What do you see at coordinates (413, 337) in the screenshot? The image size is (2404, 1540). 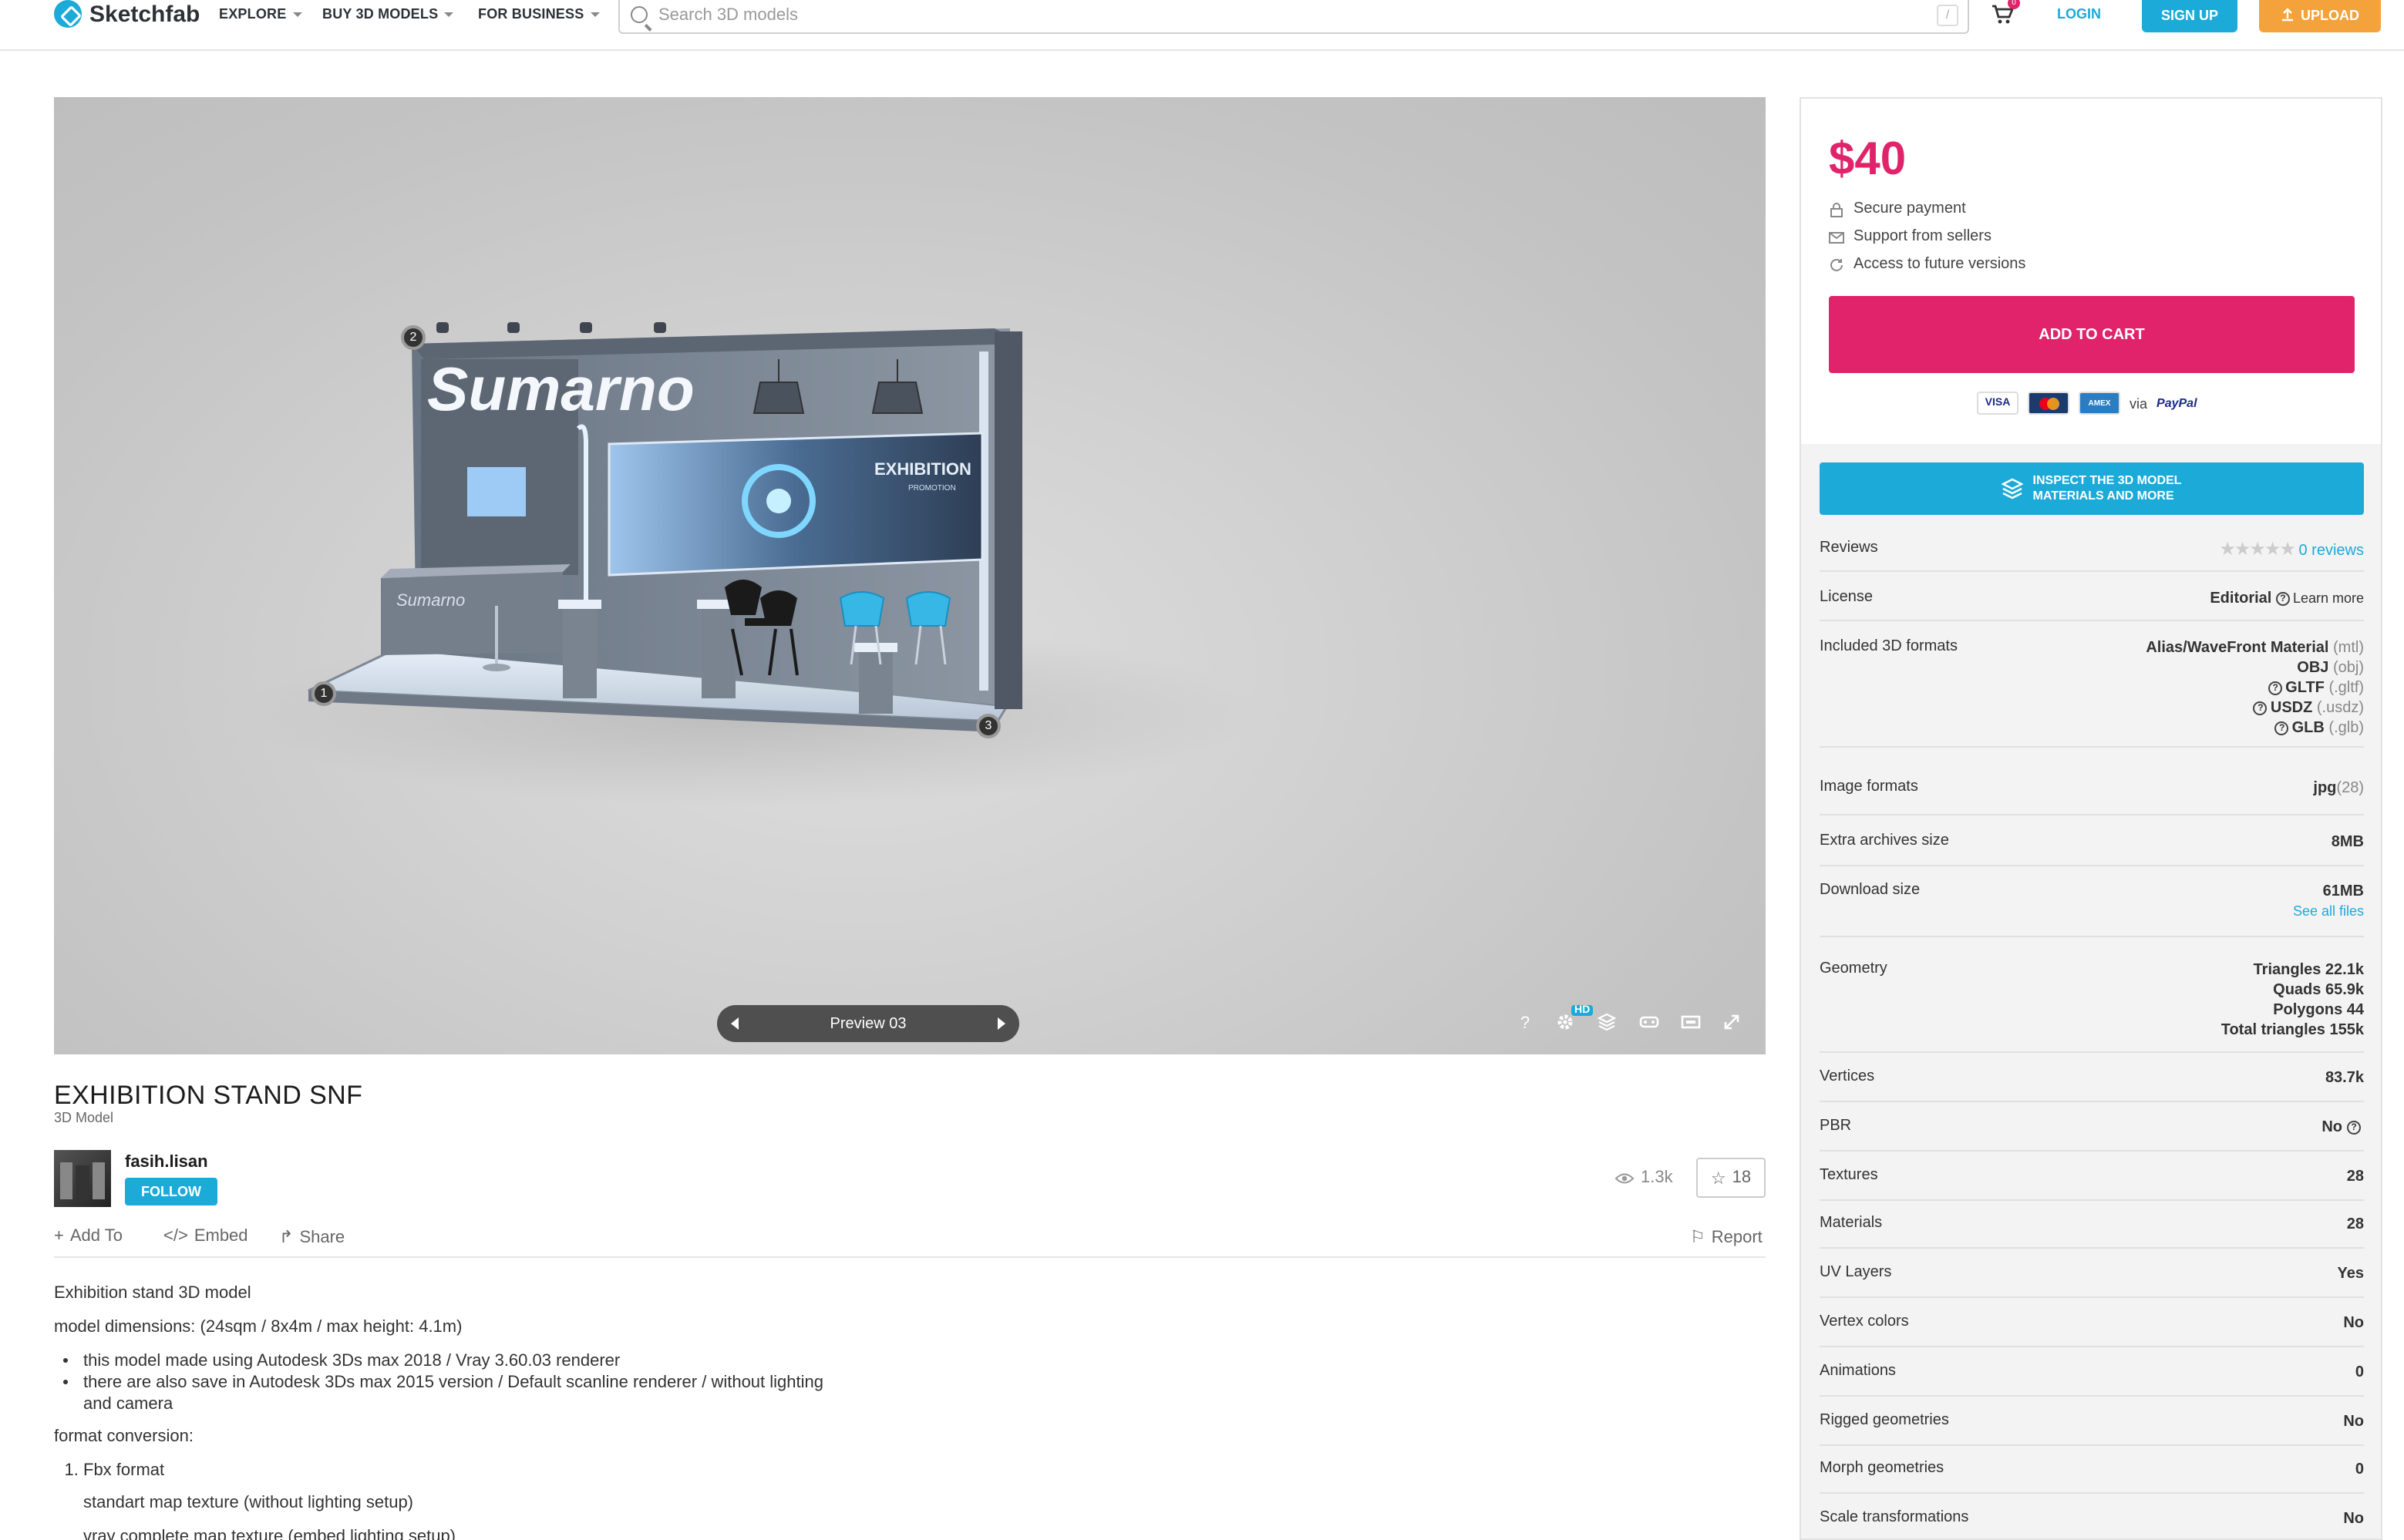 I see `hotspot-2: 2` at bounding box center [413, 337].